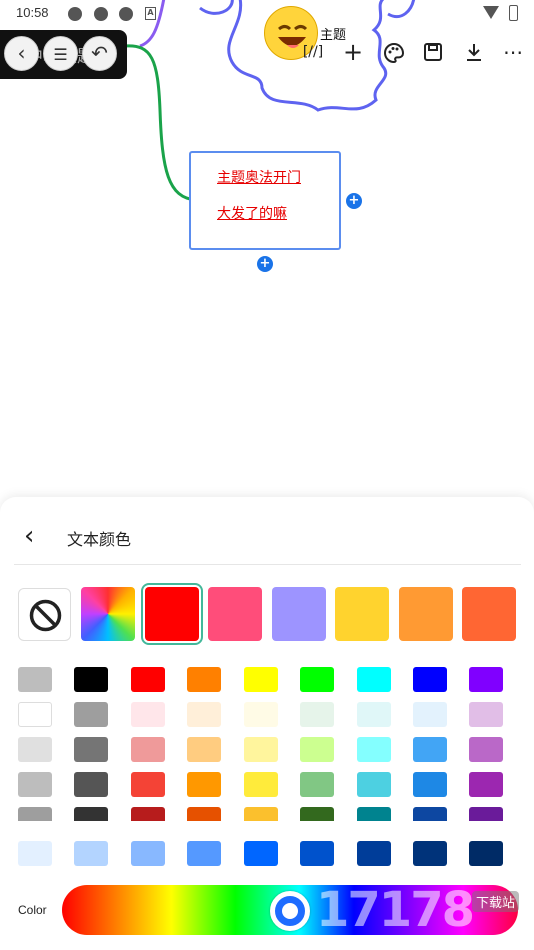 This screenshot has width=534, height=950. What do you see at coordinates (267, 827) in the screenshot?
I see `grid-separator` at bounding box center [267, 827].